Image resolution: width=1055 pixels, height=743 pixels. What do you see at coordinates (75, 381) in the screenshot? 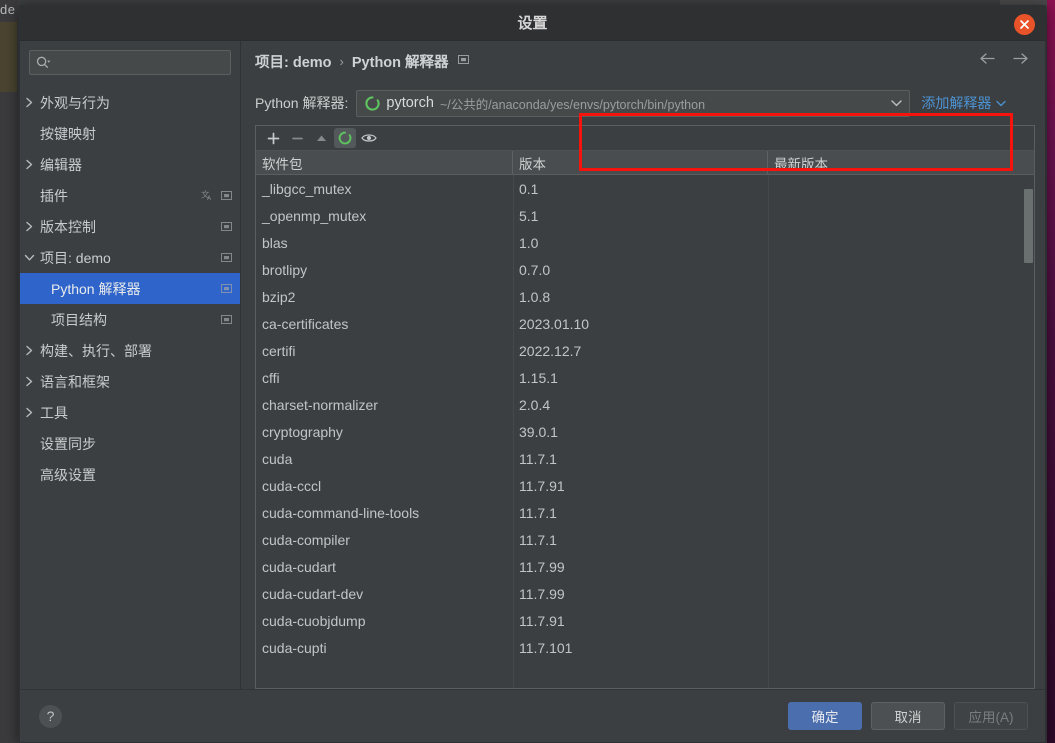
I see `sidebar-item-label: 语言和框架` at bounding box center [75, 381].